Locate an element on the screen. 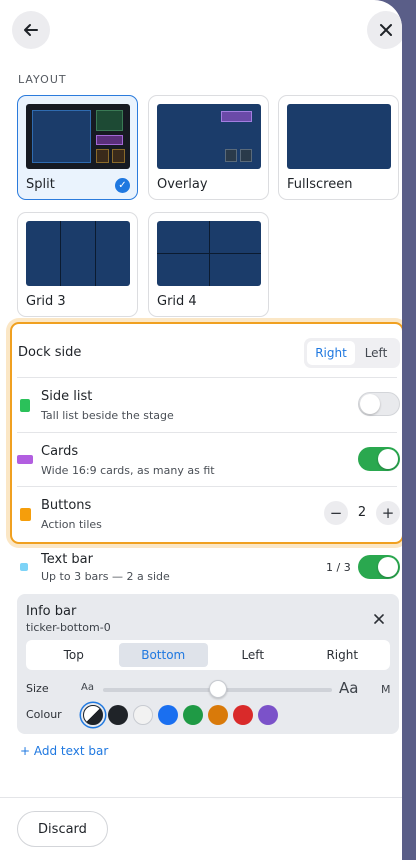  x-icon is located at coordinates (379, 619).